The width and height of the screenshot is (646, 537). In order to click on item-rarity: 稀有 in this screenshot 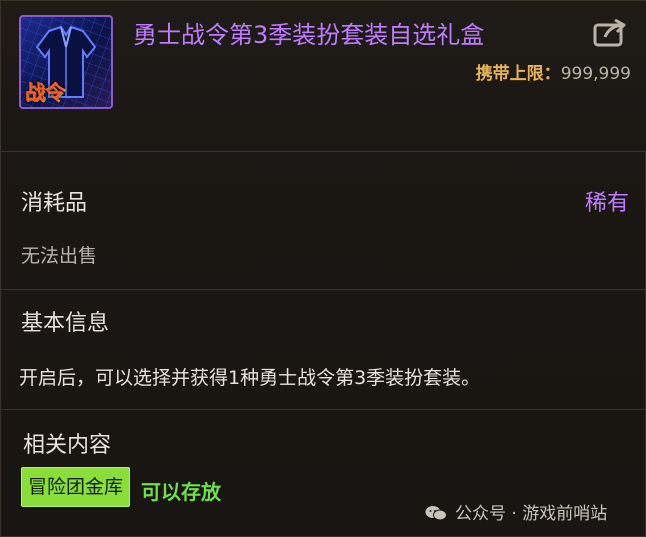, I will do `click(606, 203)`.